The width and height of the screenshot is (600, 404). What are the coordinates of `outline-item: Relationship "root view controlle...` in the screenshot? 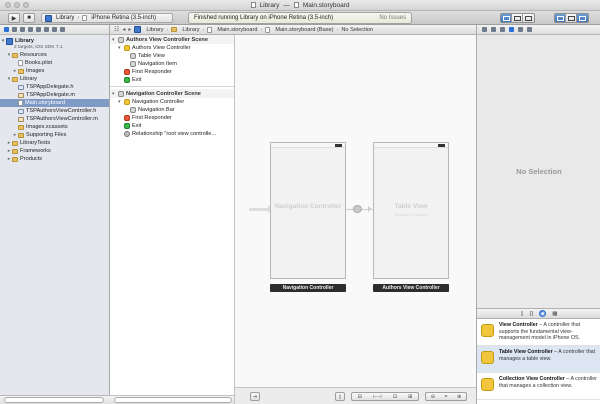 It's located at (172, 134).